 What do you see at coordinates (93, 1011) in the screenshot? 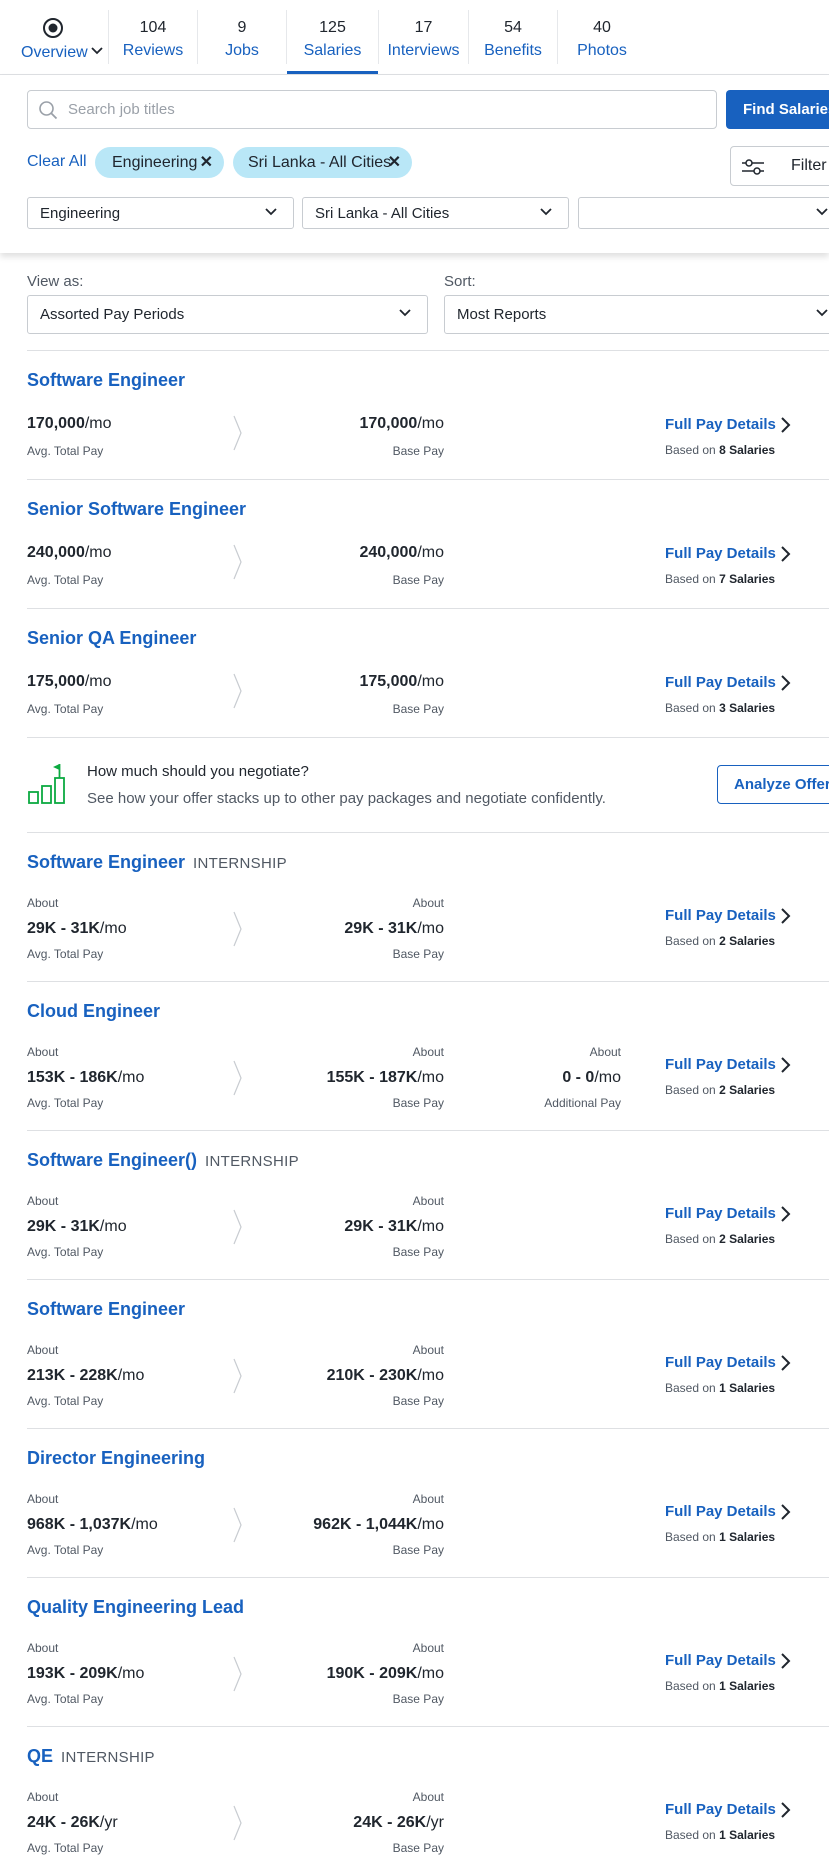
I see `job-title-link: Cloud Engineer` at bounding box center [93, 1011].